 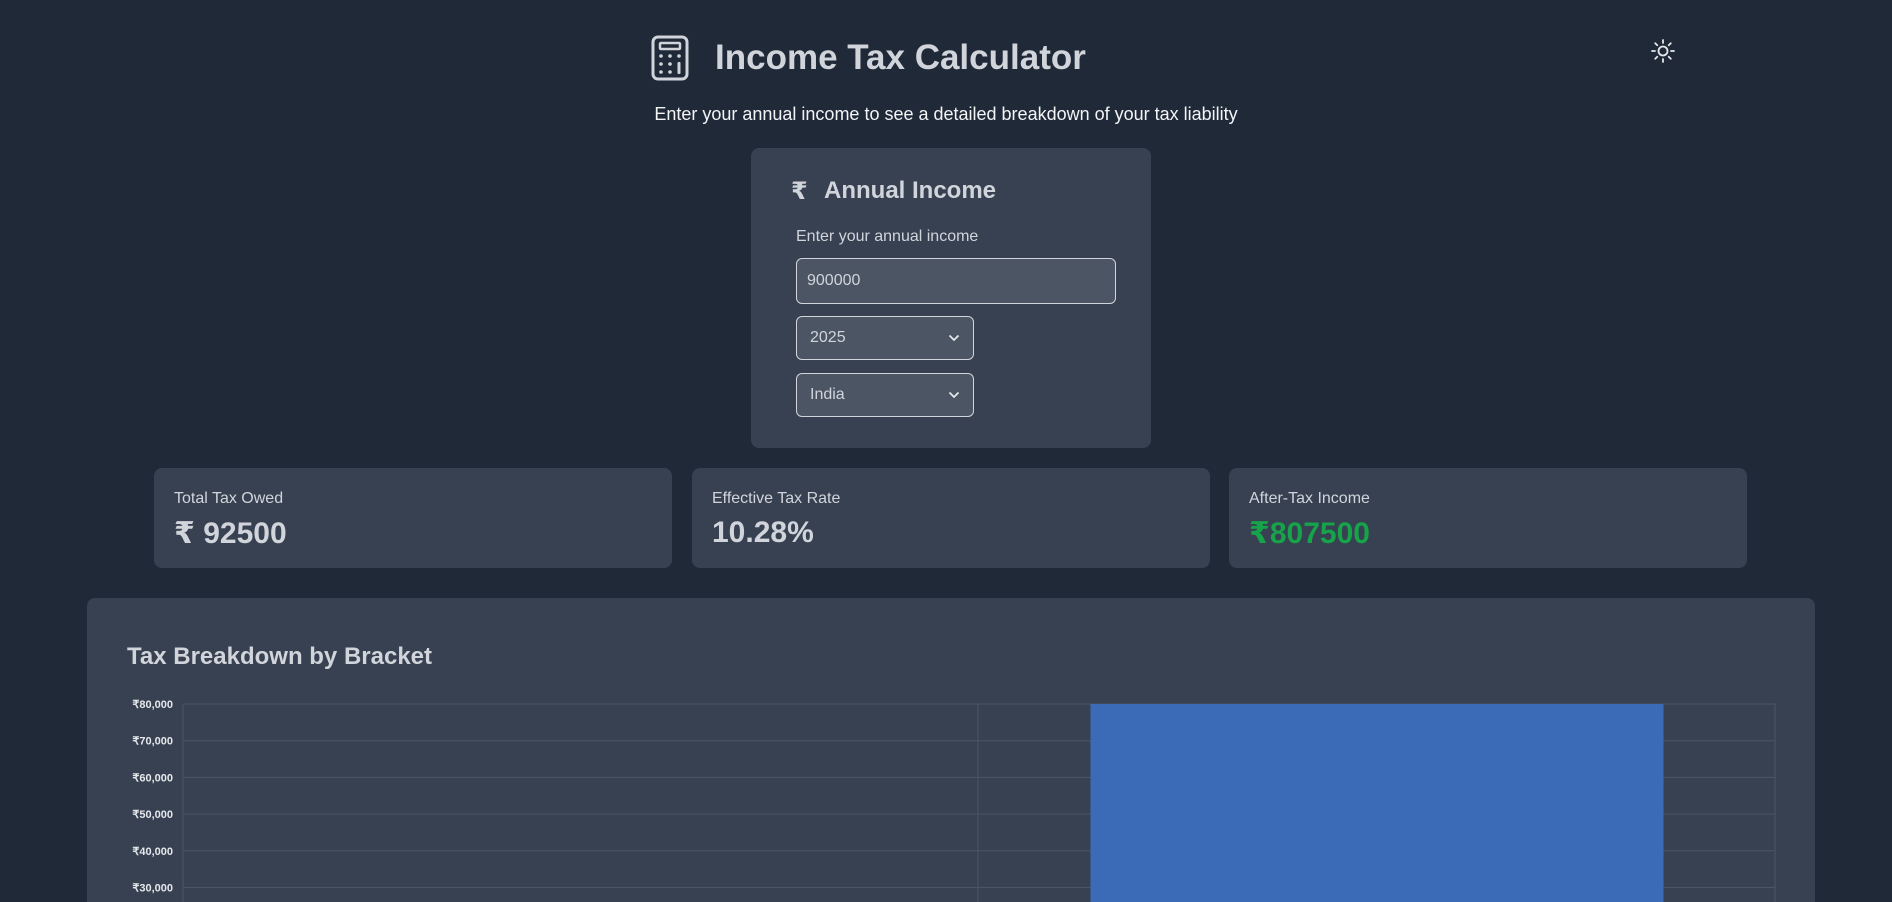 What do you see at coordinates (956, 281) in the screenshot?
I see `income-input` at bounding box center [956, 281].